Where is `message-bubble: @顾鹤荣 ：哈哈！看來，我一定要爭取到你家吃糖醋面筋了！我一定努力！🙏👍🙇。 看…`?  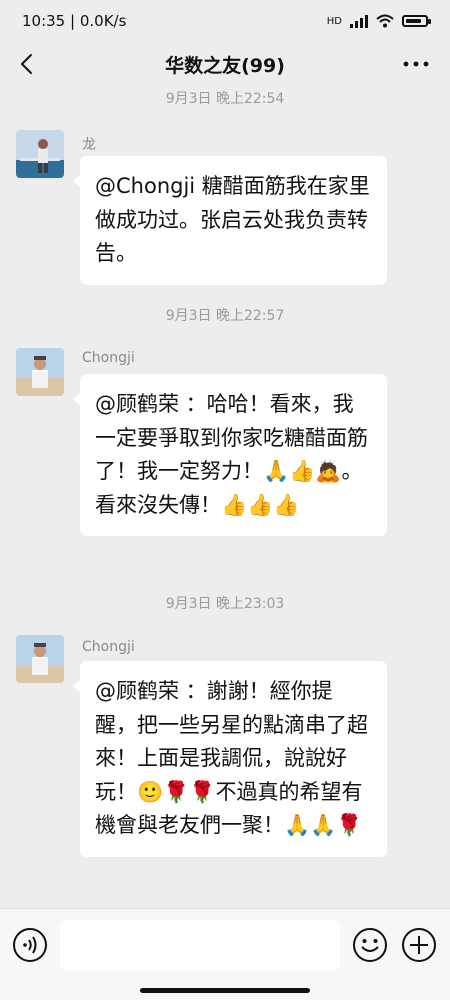 message-bubble: @顾鹤荣 ：哈哈！看來，我一定要爭取到你家吃糖醋面筋了！我一定努力！🙏👍🙇。 看… is located at coordinates (230, 455).